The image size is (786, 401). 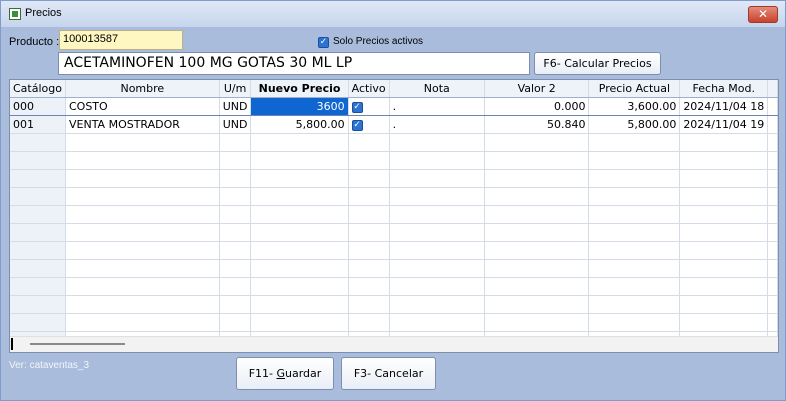 I want to click on column-header-catalogo: Catálogo, so click(x=38, y=89).